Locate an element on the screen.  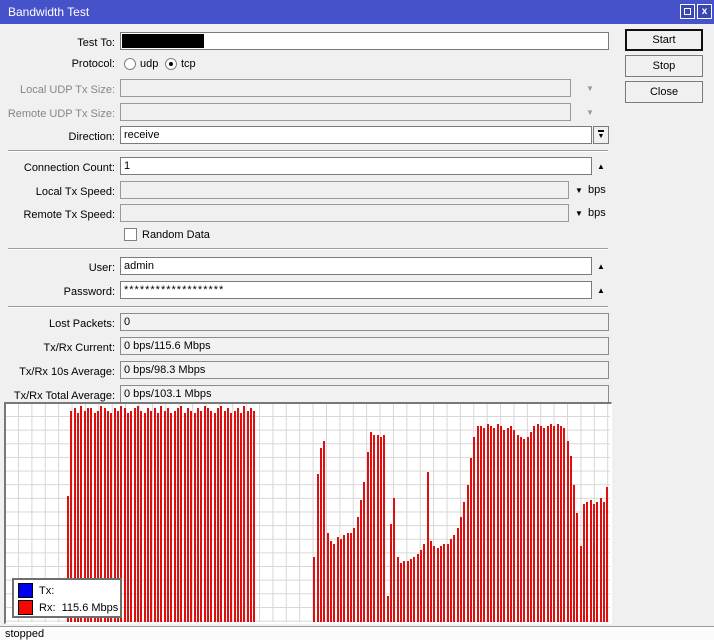
protocol-label: Protocol: is located at coordinates (93, 64).